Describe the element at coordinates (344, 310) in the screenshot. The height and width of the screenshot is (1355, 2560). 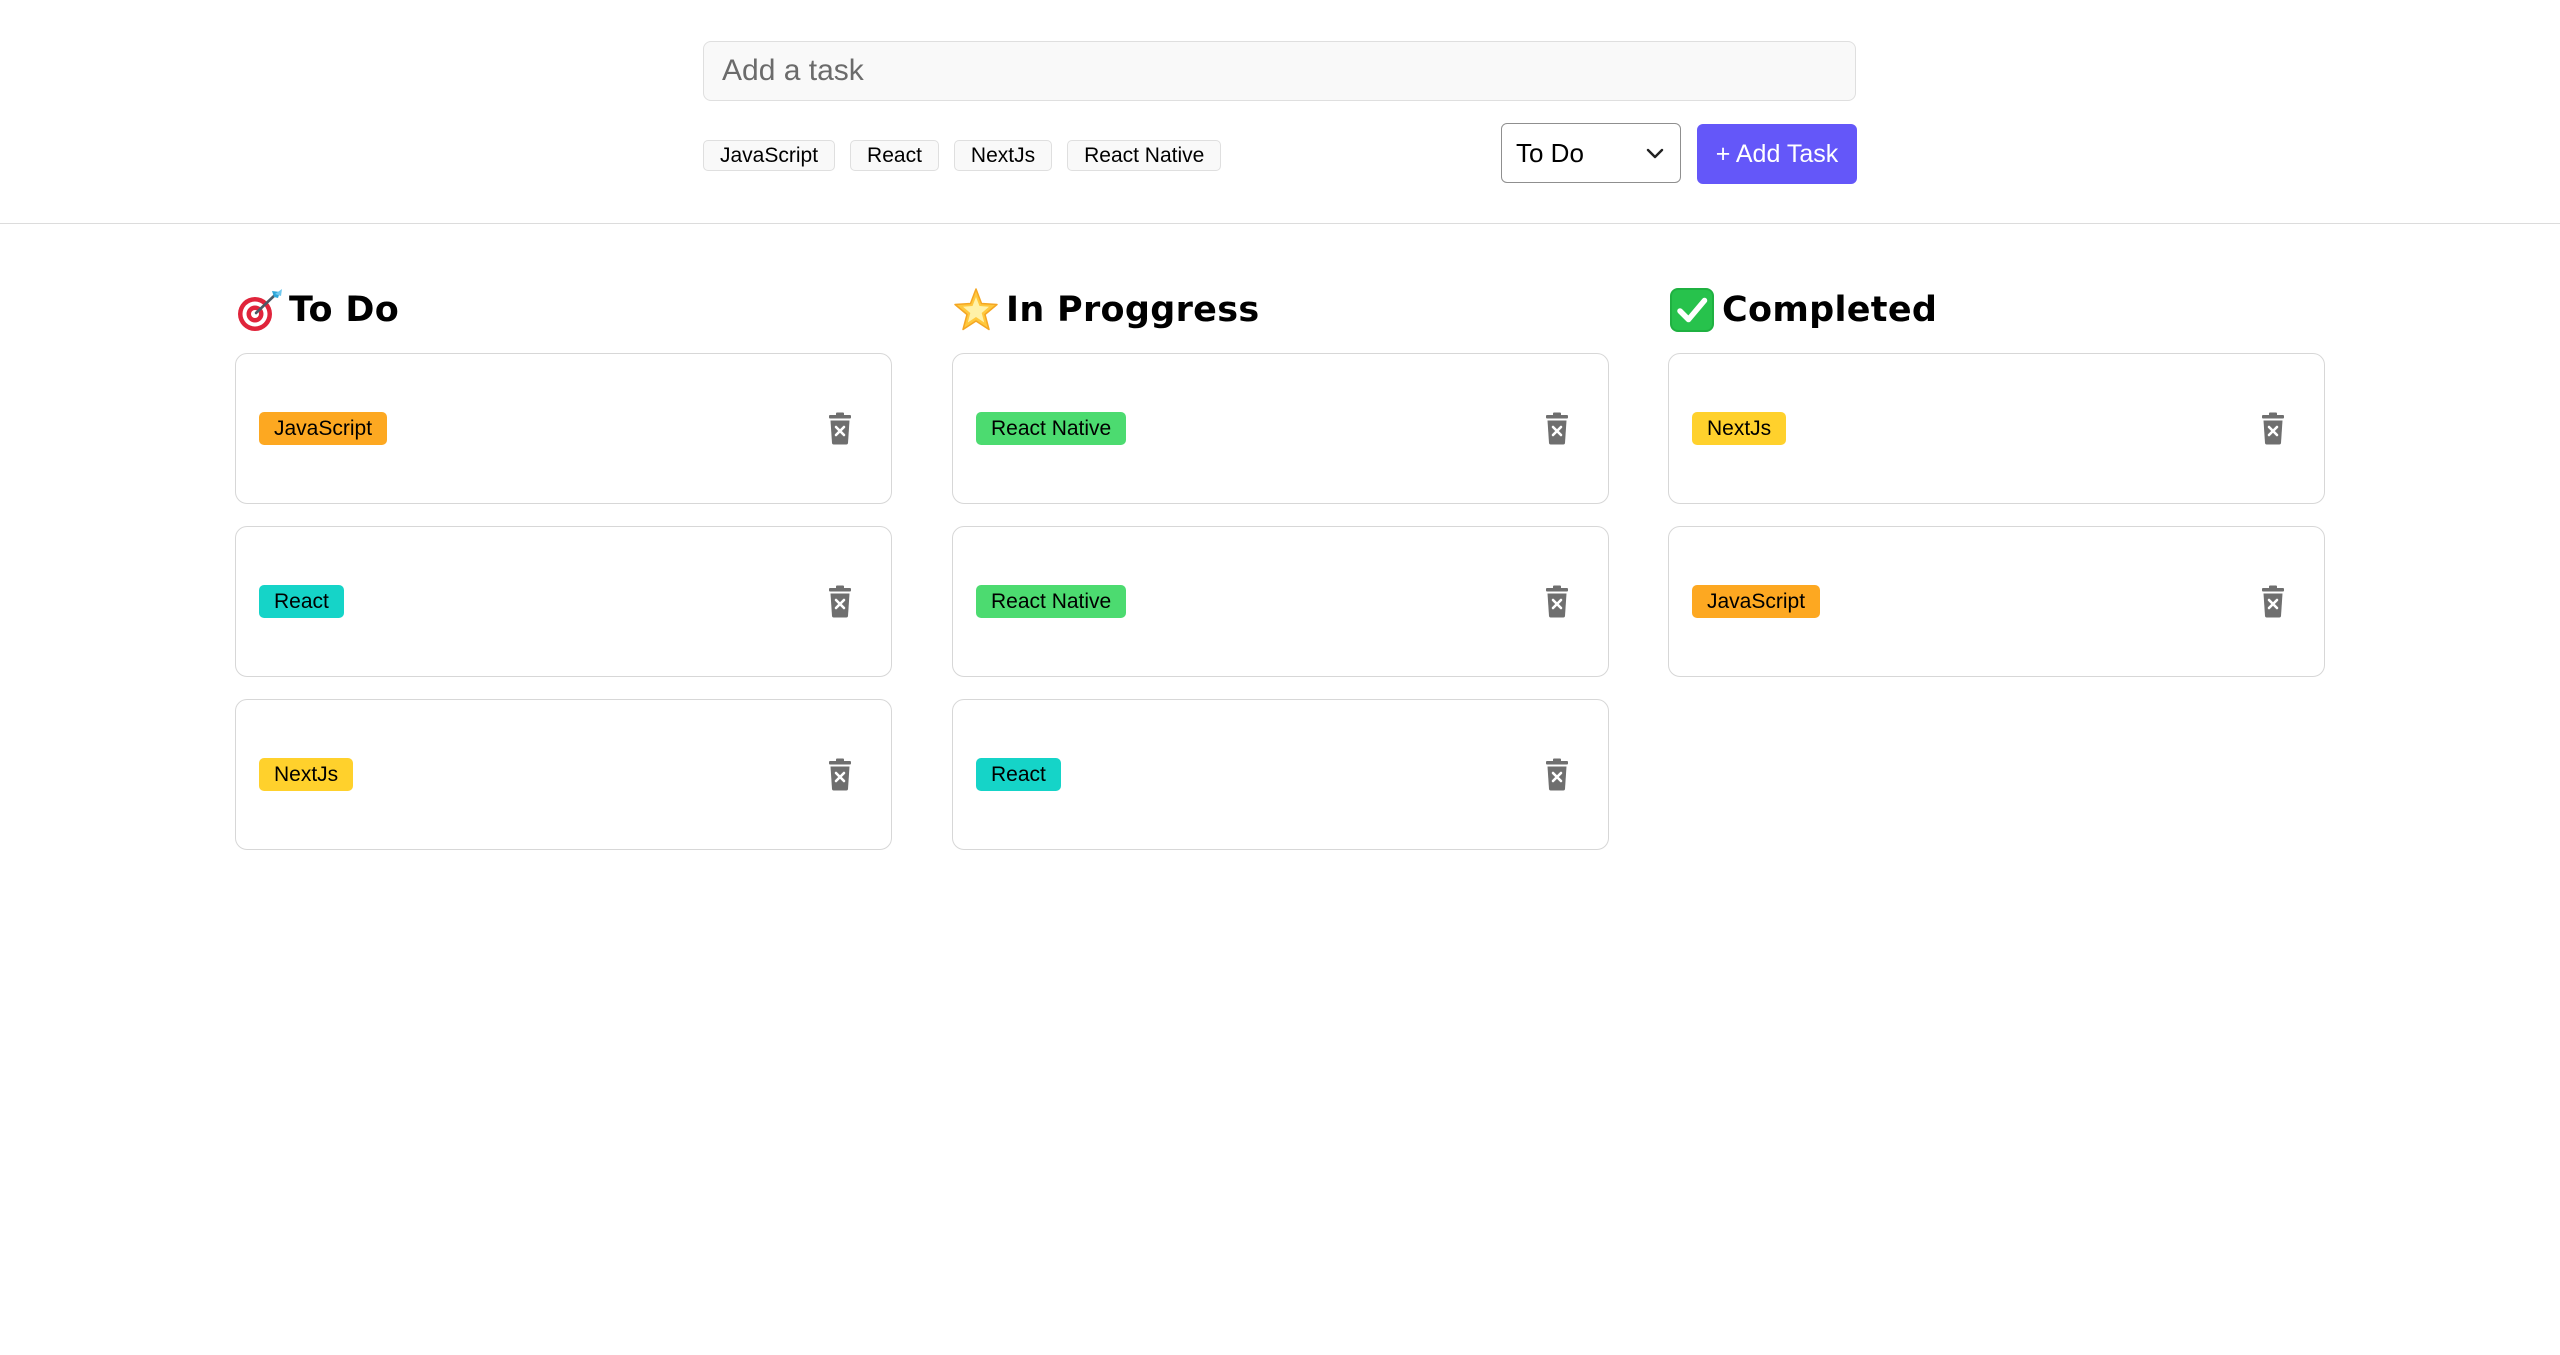
I see `column-title-todo: To Do` at that location.